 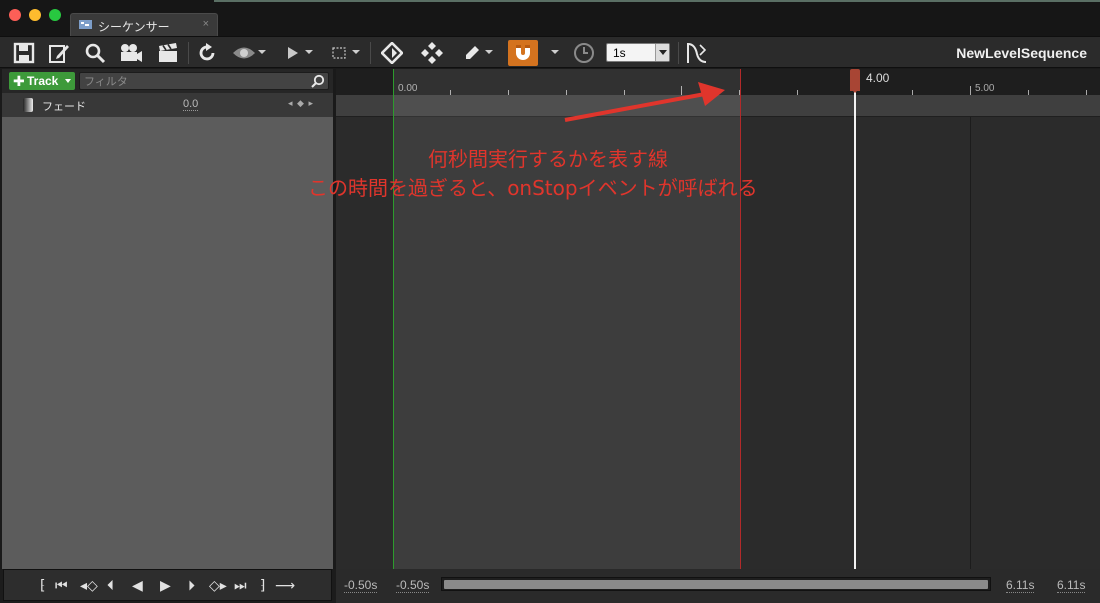 I want to click on edit-icon, so click(x=59, y=54).